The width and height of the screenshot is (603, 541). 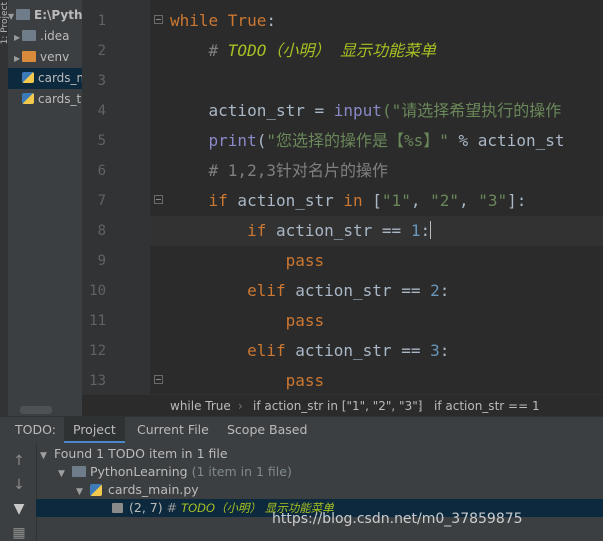 What do you see at coordinates (218, 20) in the screenshot?
I see `code-token: while True` at bounding box center [218, 20].